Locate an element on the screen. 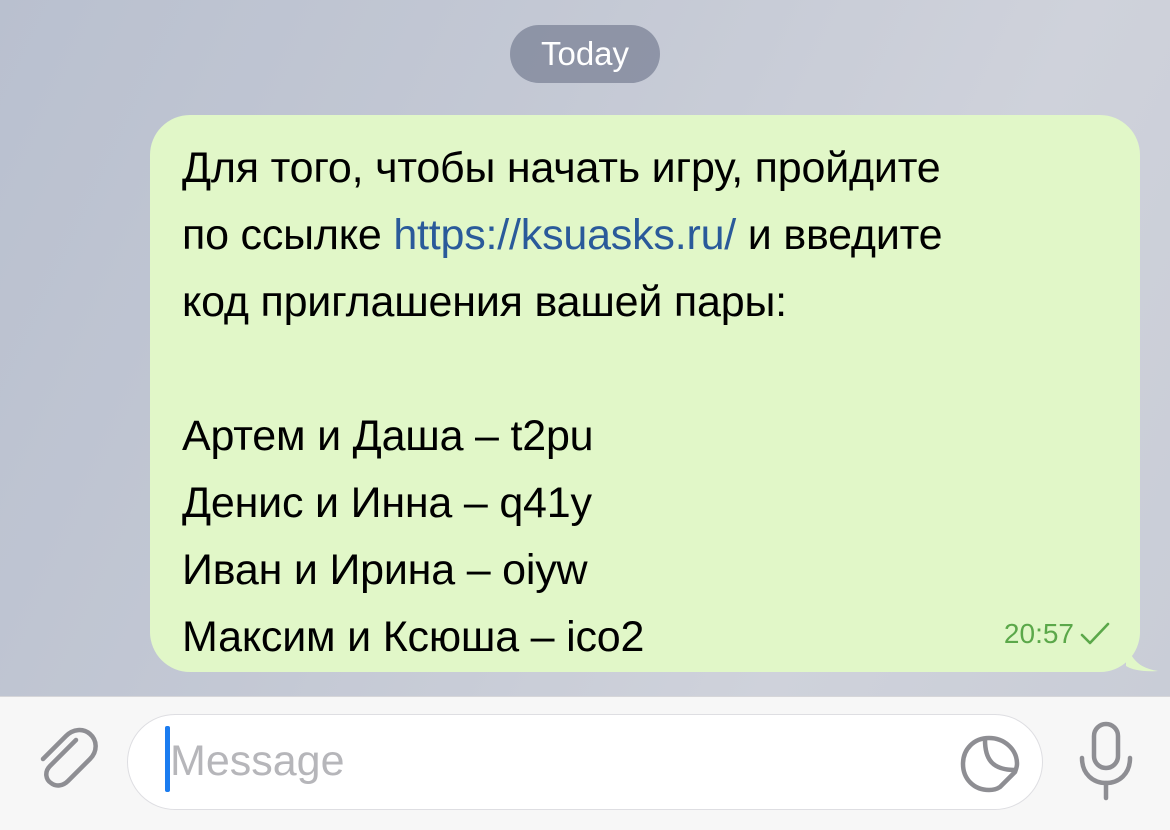 This screenshot has height=830, width=1170. message-time: 20:57 is located at coordinates (1038, 633).